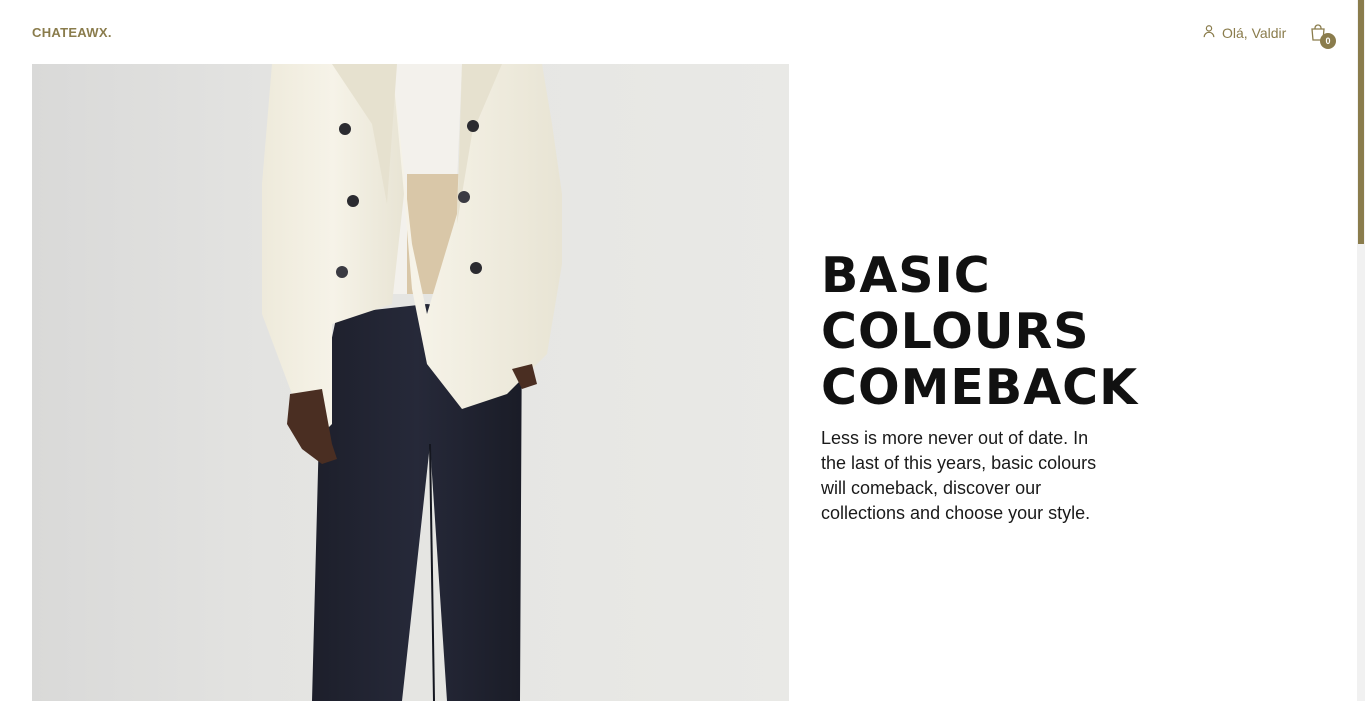 The width and height of the screenshot is (1365, 701). Describe the element at coordinates (906, 275) in the screenshot. I see `hero-title-line-1: BASIC` at that location.